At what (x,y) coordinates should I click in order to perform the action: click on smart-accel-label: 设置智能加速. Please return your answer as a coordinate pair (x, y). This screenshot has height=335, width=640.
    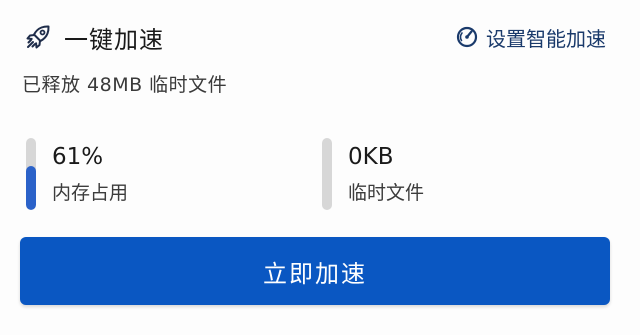
    Looking at the image, I should click on (546, 38).